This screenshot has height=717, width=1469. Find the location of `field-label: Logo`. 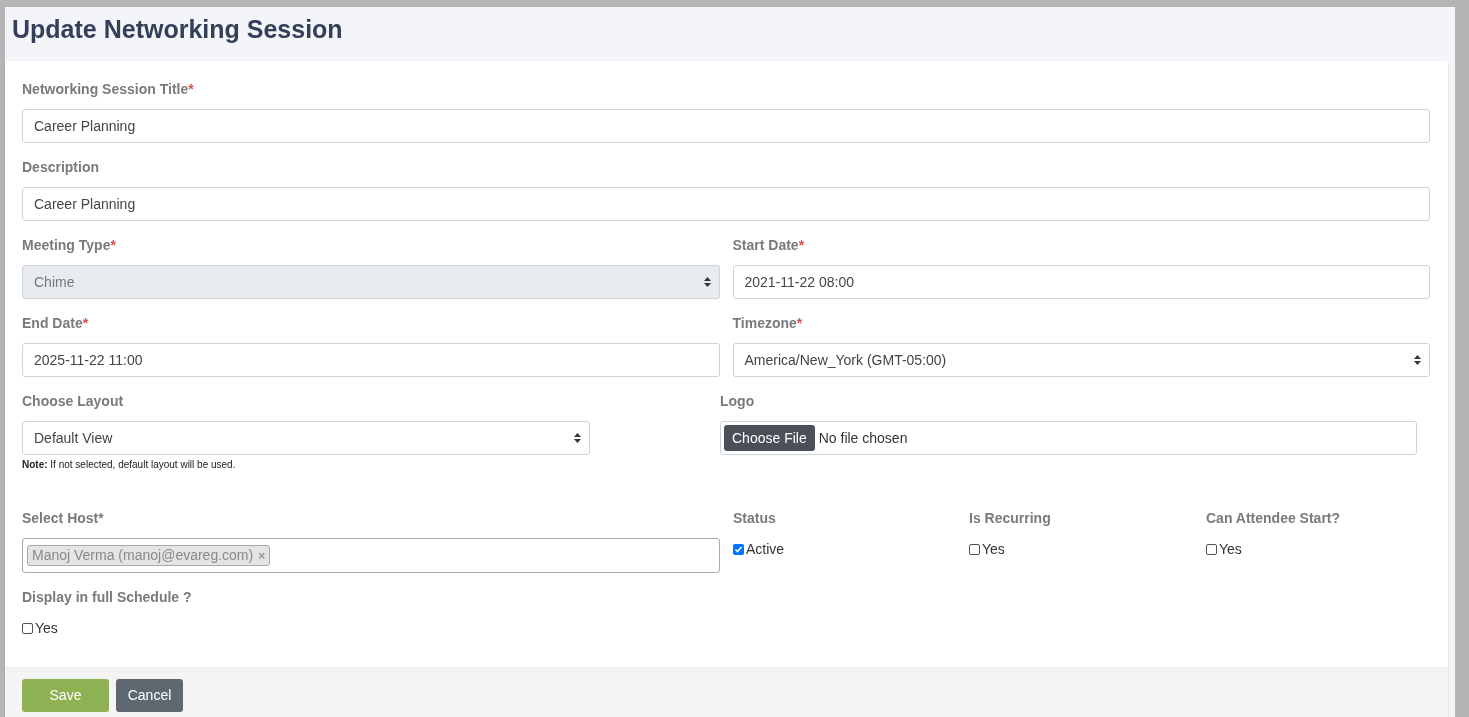

field-label: Logo is located at coordinates (737, 401).